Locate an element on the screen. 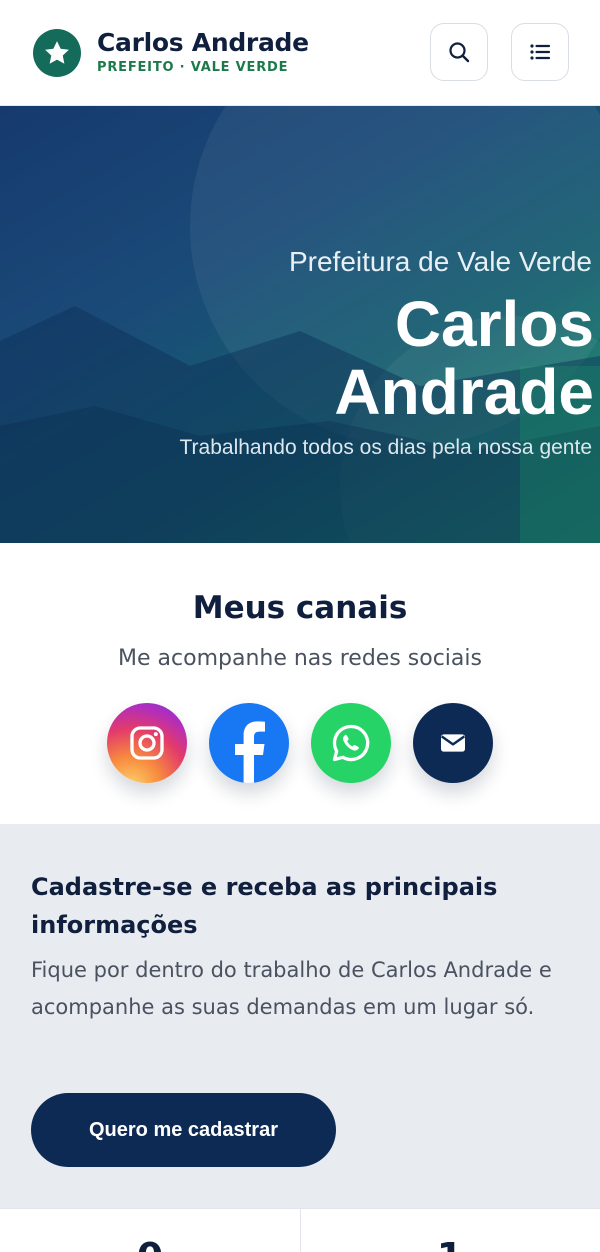 This screenshot has width=600, height=1252. instagram-icon is located at coordinates (147, 743).